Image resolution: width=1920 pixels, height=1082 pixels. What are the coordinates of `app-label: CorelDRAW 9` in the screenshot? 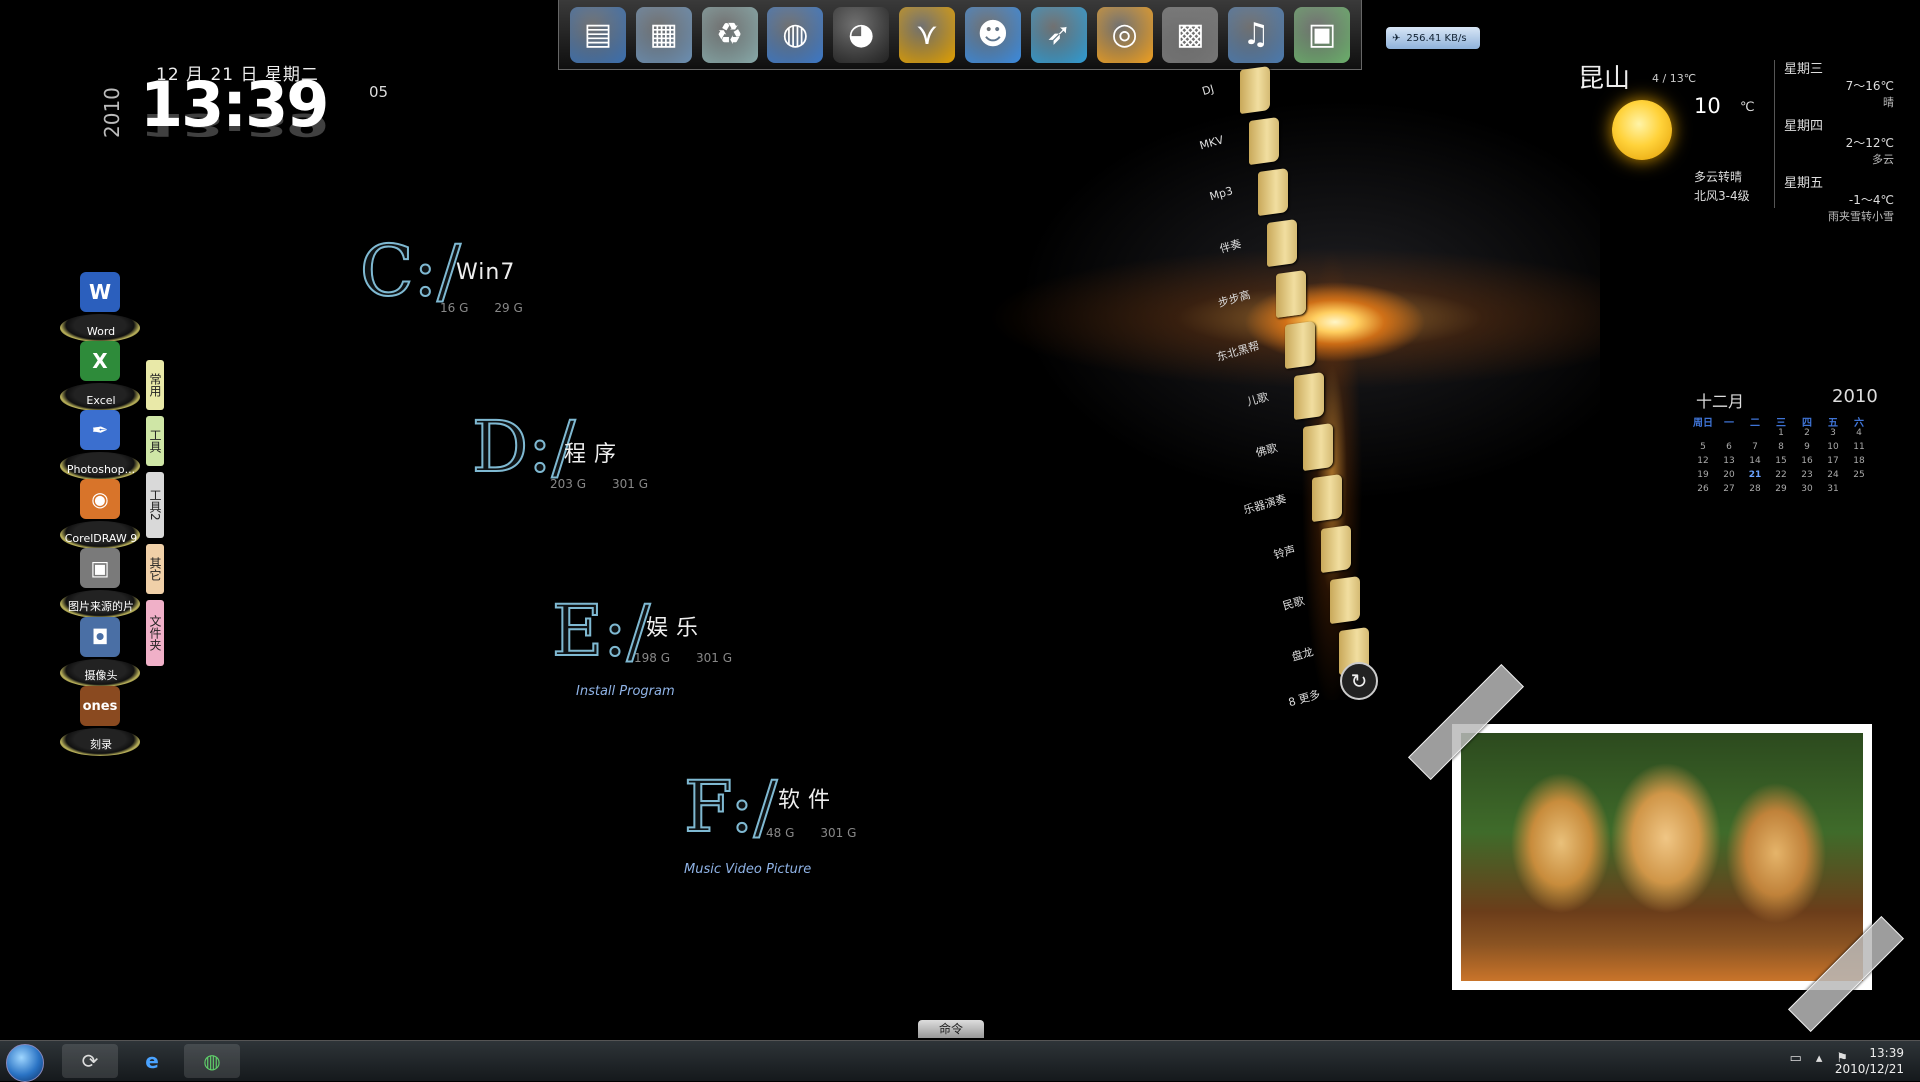 It's located at (101, 538).